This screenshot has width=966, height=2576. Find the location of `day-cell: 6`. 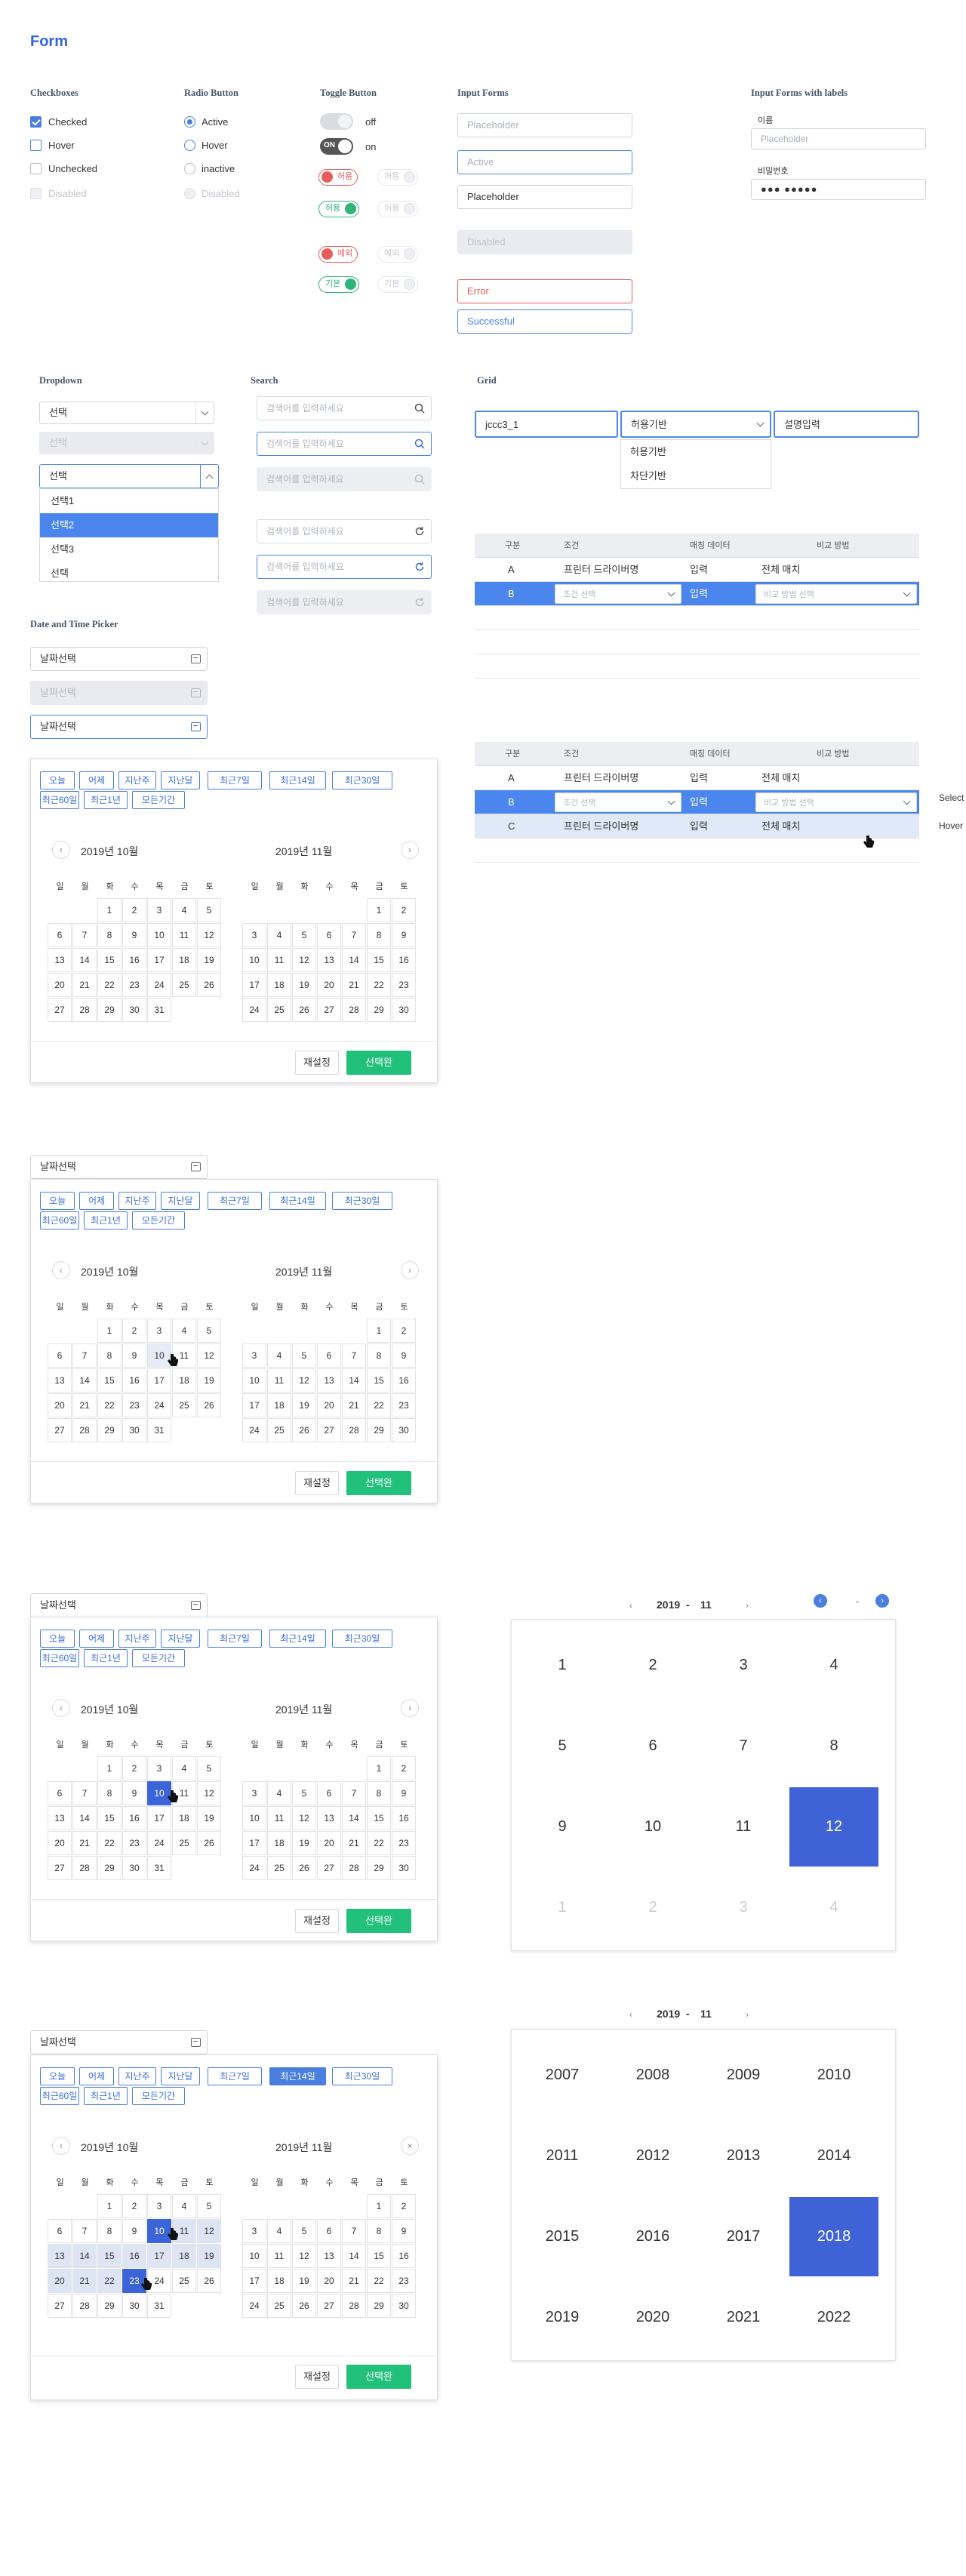

day-cell: 6 is located at coordinates (60, 2231).